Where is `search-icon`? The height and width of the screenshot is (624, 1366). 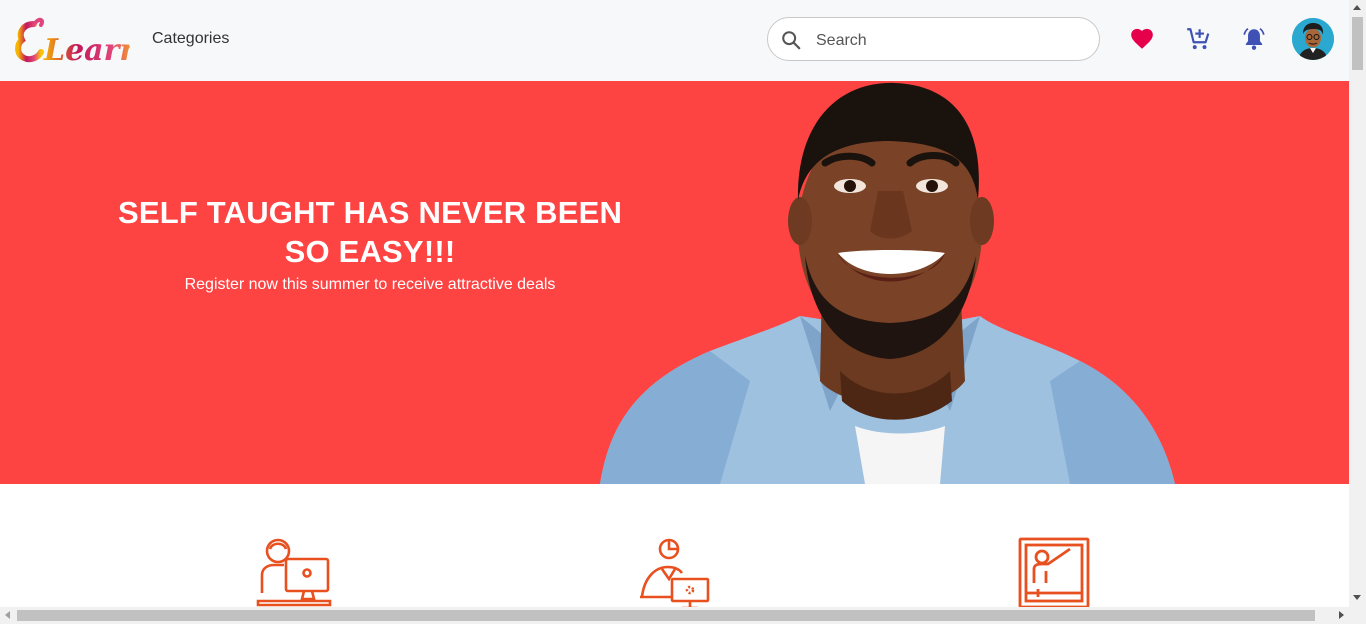 search-icon is located at coordinates (791, 40).